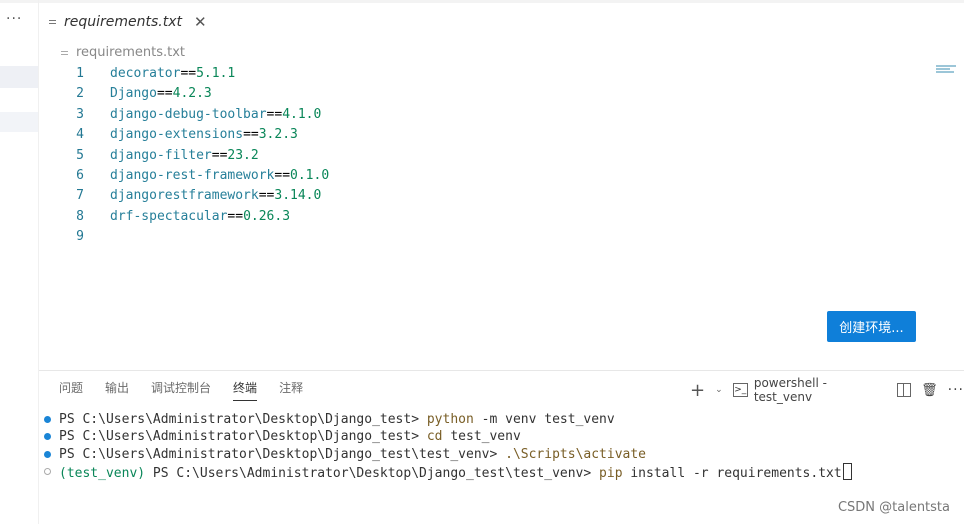  Describe the element at coordinates (133, 94) in the screenshot. I see `package-name: Django` at that location.